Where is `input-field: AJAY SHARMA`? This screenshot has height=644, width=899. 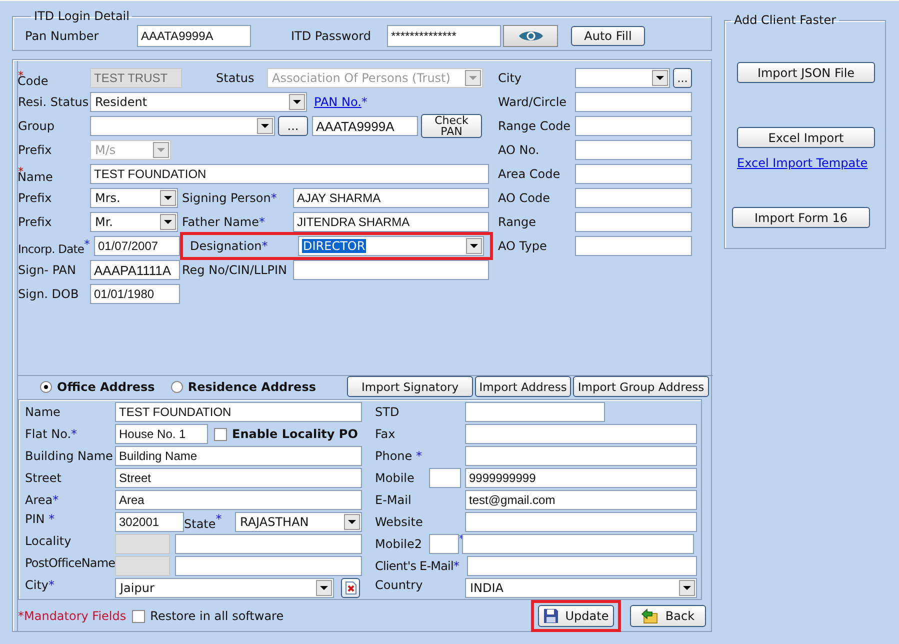 input-field: AJAY SHARMA is located at coordinates (391, 198).